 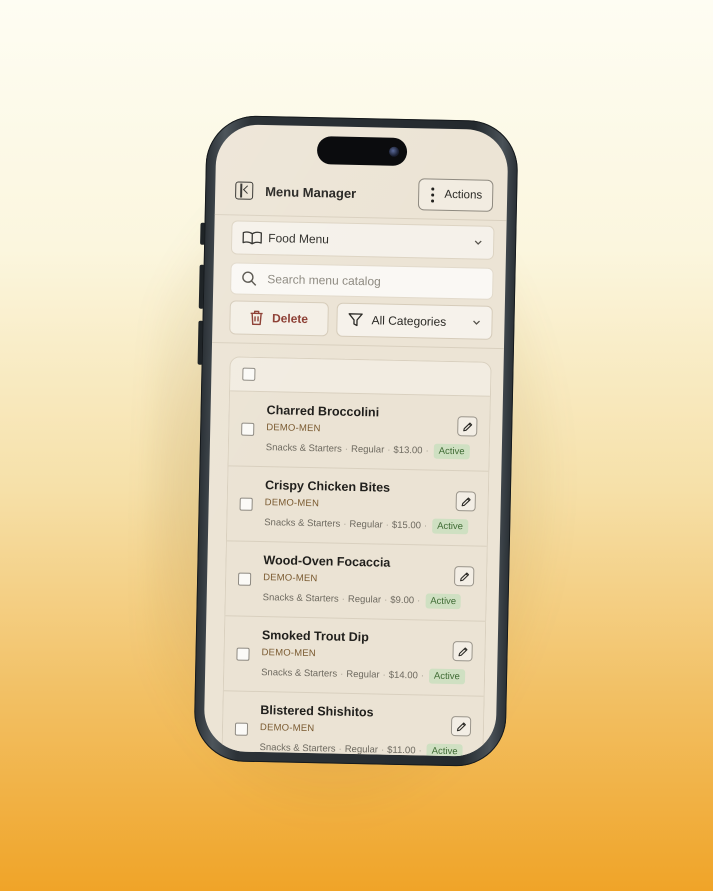 I want to click on category-select: All Categories, so click(x=414, y=321).